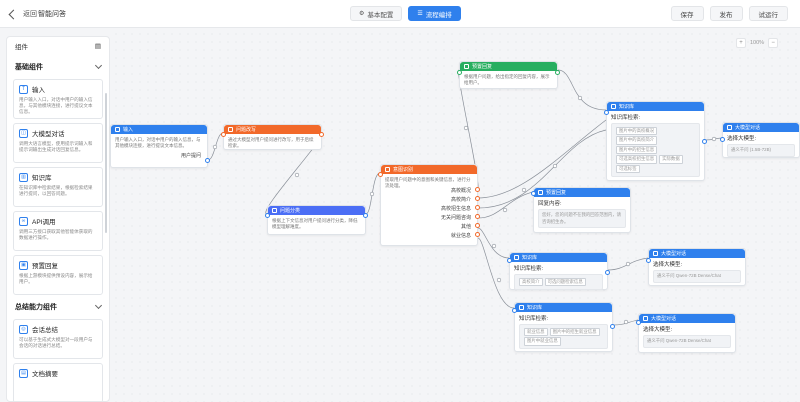 This screenshot has height=402, width=800. Describe the element at coordinates (362, 14) in the screenshot. I see `sliders-icon: ⚙` at that location.